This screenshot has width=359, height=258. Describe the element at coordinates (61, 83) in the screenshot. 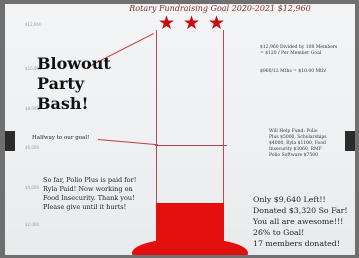

I see `headline-line: Party` at that location.